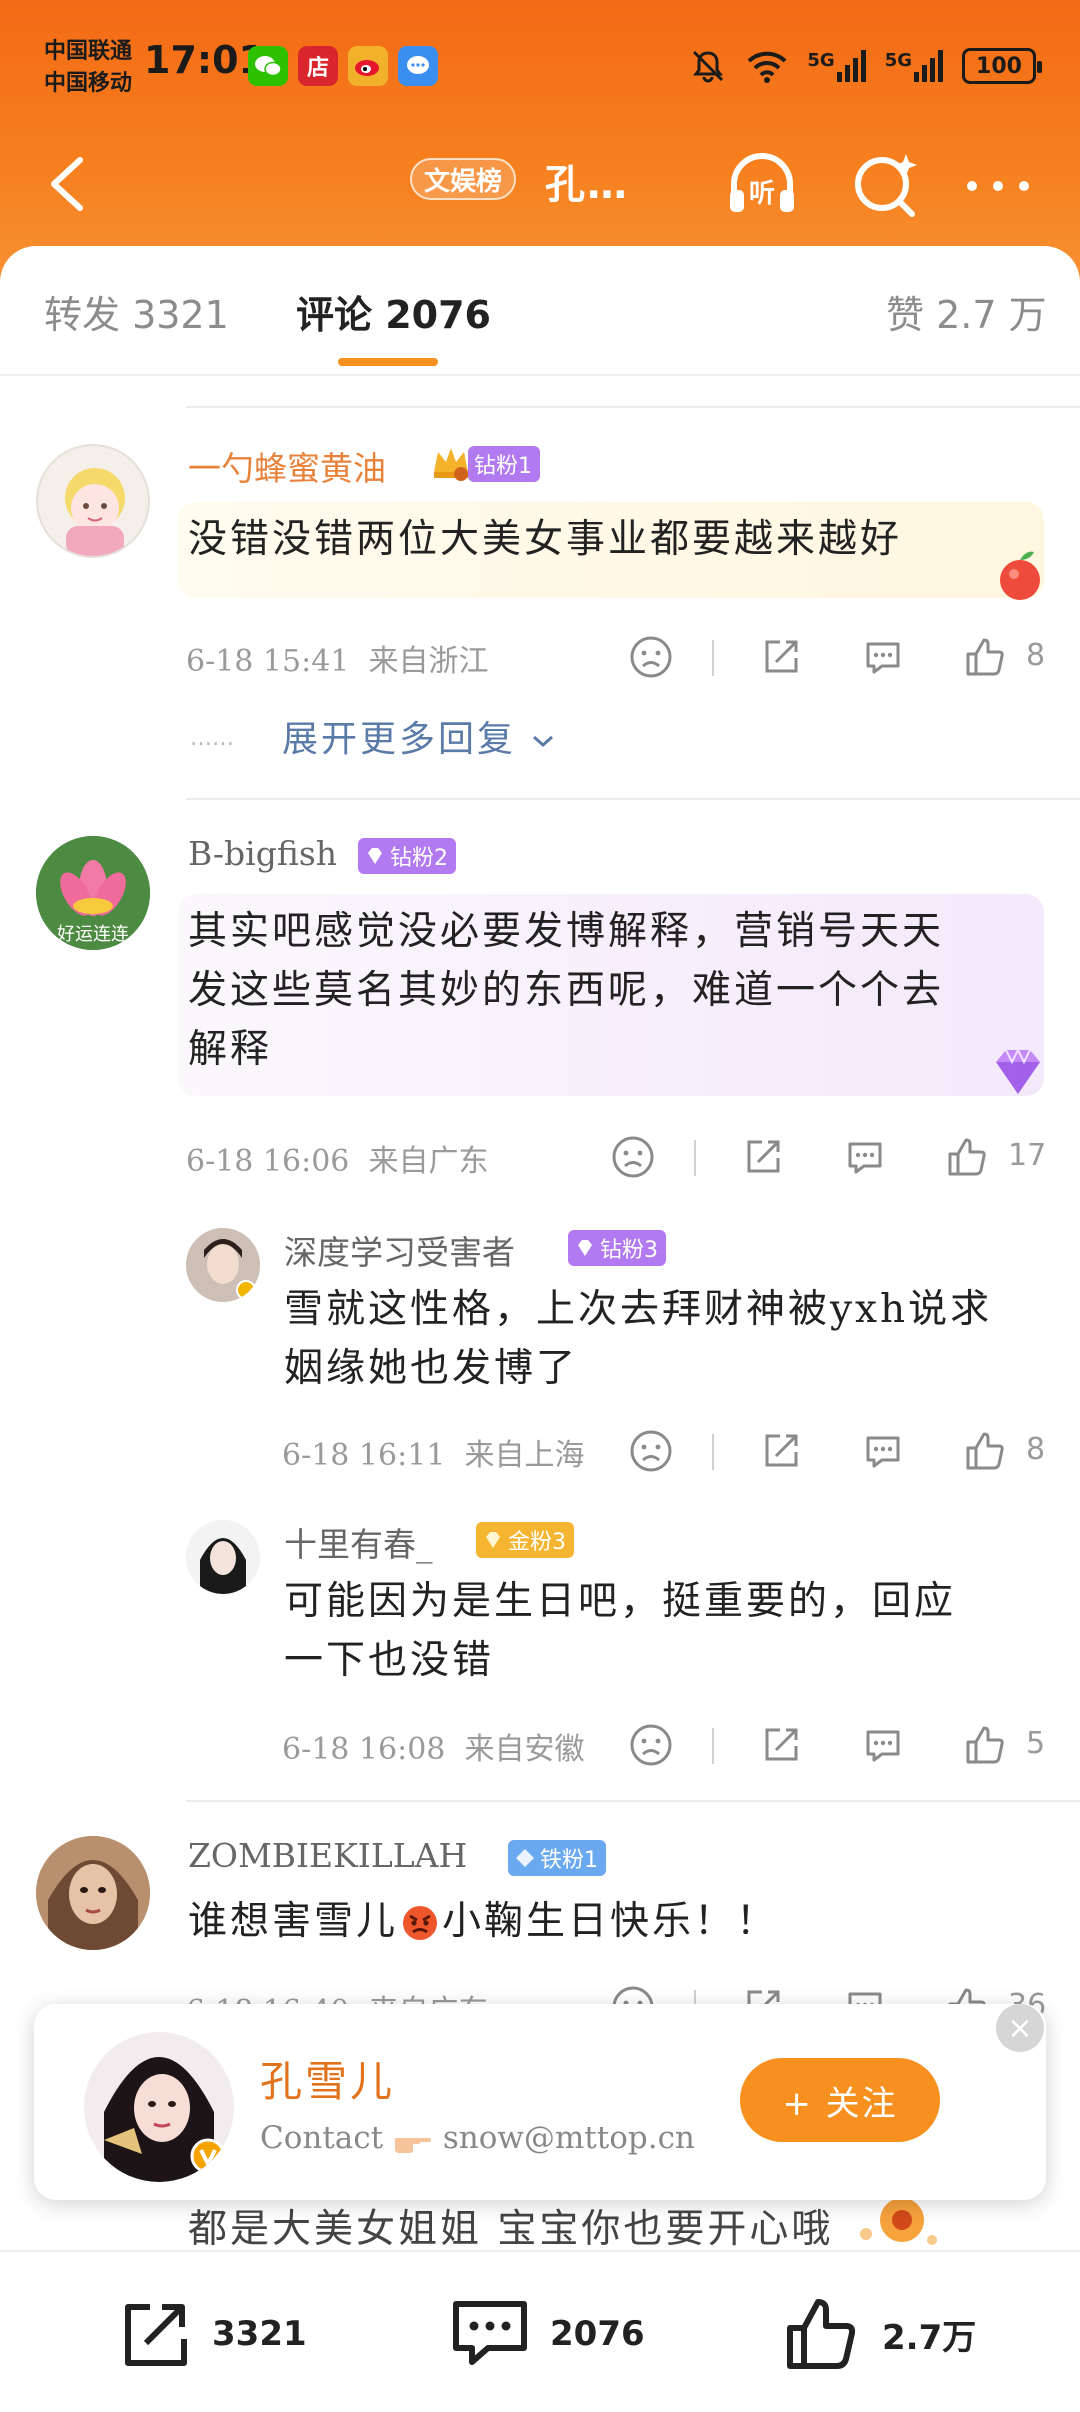 Image resolution: width=1080 pixels, height=2412 pixels. What do you see at coordinates (557, 1858) in the screenshot?
I see `fan-badge: 铁粉1` at bounding box center [557, 1858].